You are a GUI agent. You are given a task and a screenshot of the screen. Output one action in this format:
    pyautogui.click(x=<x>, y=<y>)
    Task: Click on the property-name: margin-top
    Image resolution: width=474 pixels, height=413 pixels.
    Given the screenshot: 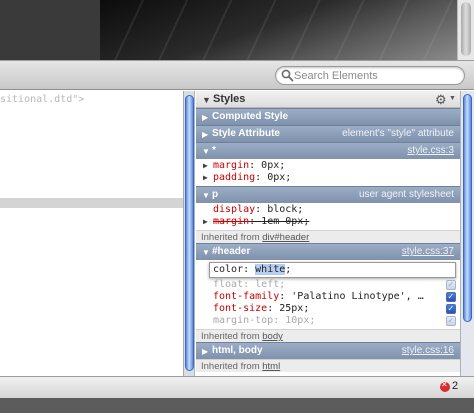 What is the action you would take?
    pyautogui.click(x=243, y=320)
    